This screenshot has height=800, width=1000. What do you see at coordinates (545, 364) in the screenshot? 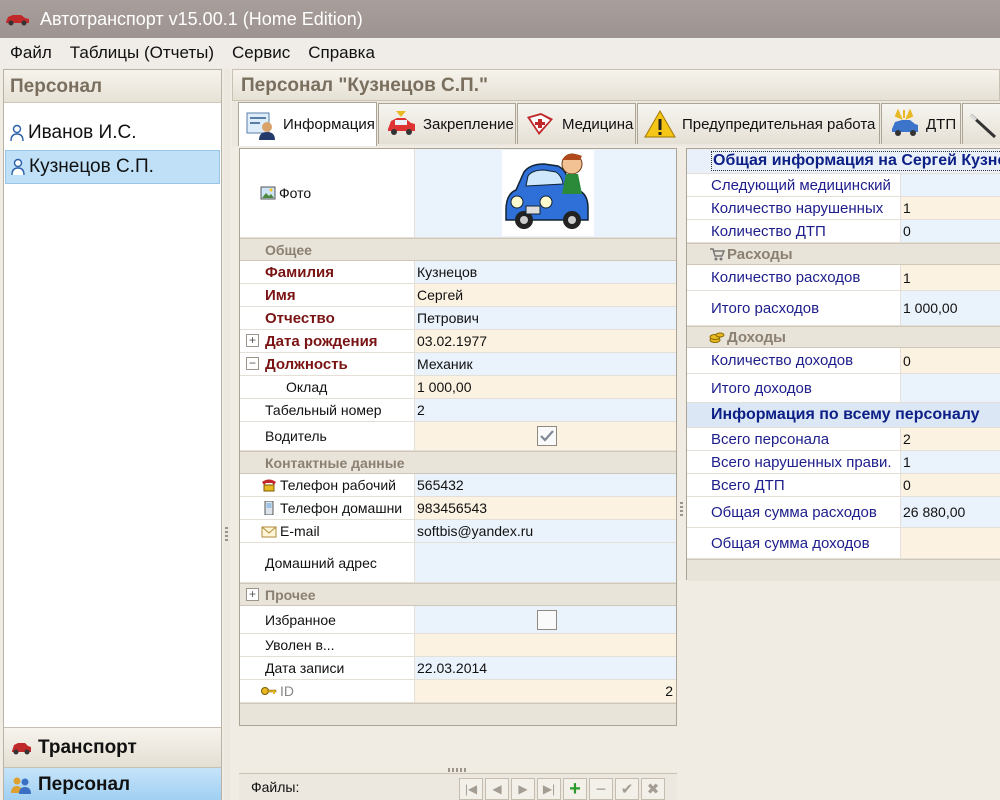
I see `position-field: Механик` at bounding box center [545, 364].